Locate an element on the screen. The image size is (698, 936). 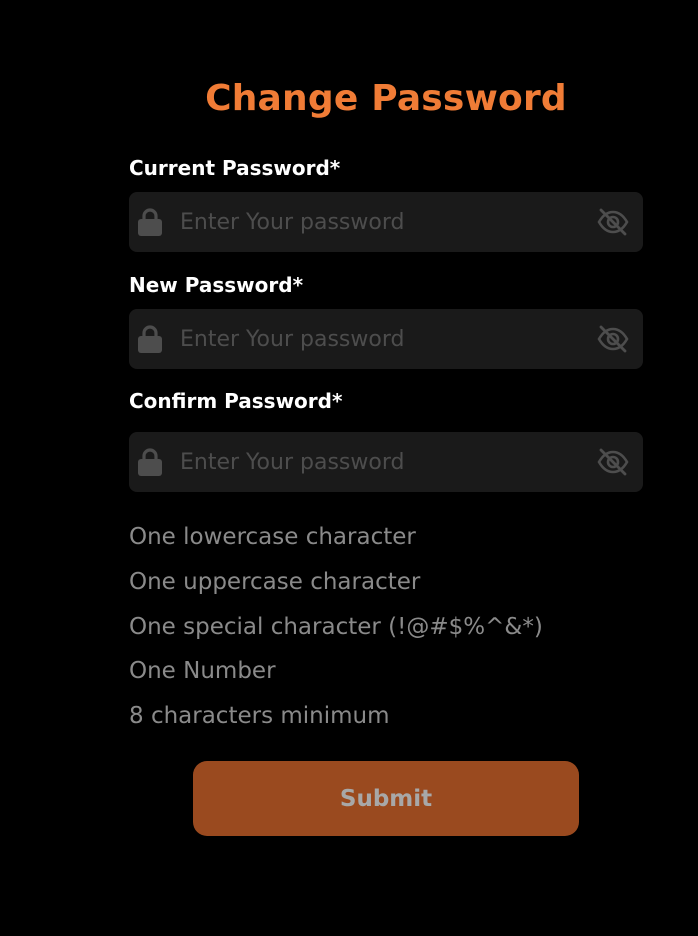
new-password-field is located at coordinates (386, 339).